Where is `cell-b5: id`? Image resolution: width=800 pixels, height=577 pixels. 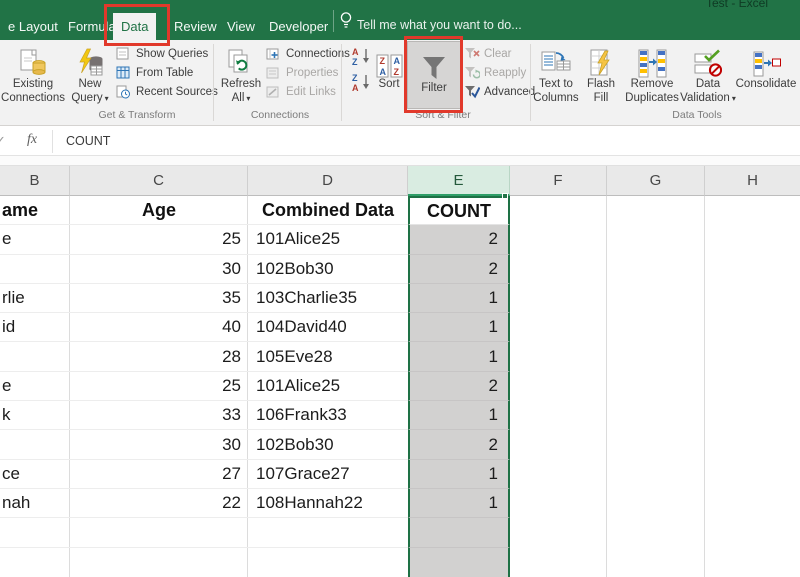 cell-b5: id is located at coordinates (35, 328).